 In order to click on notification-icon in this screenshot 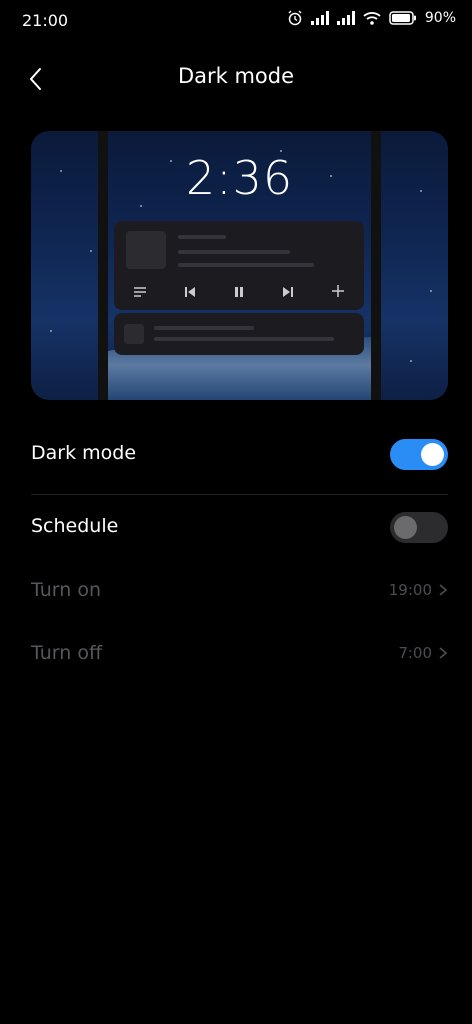, I will do `click(134, 334)`.